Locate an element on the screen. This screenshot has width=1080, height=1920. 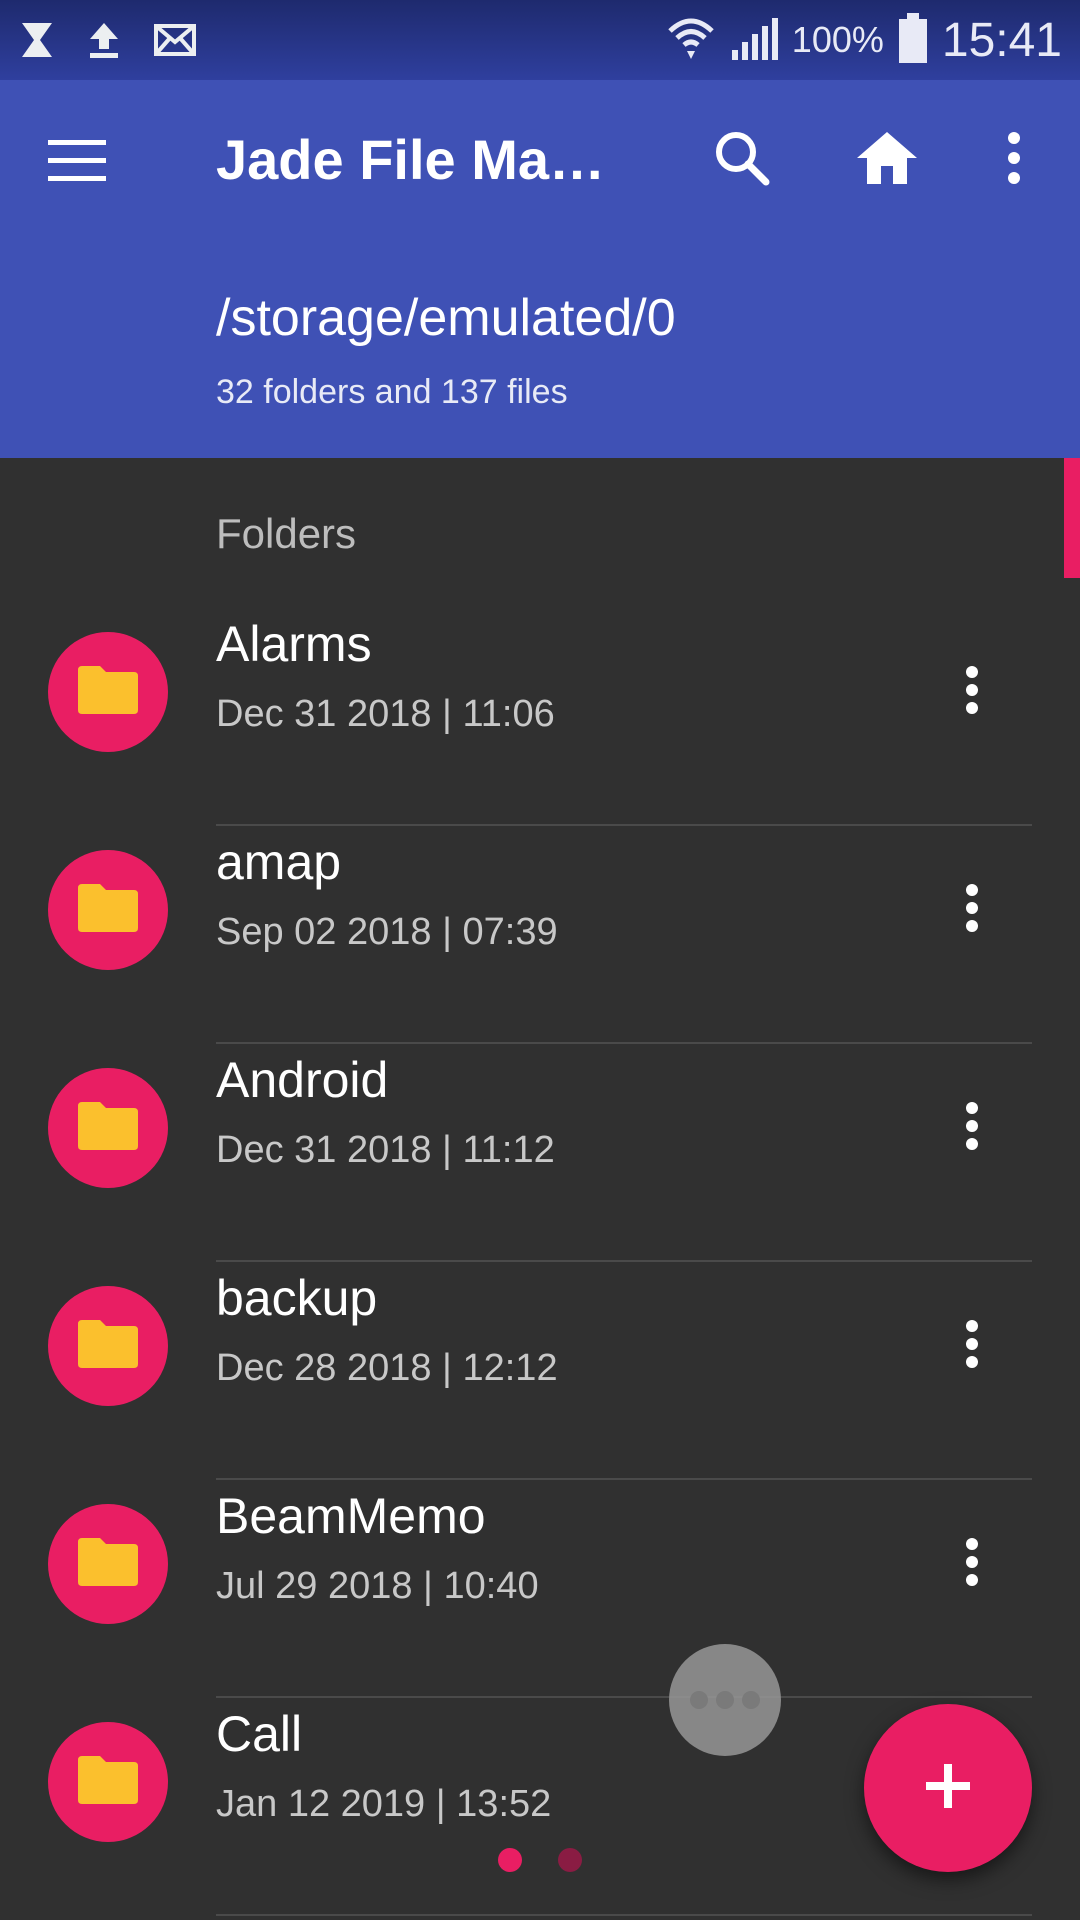
menu-button is located at coordinates (84, 160).